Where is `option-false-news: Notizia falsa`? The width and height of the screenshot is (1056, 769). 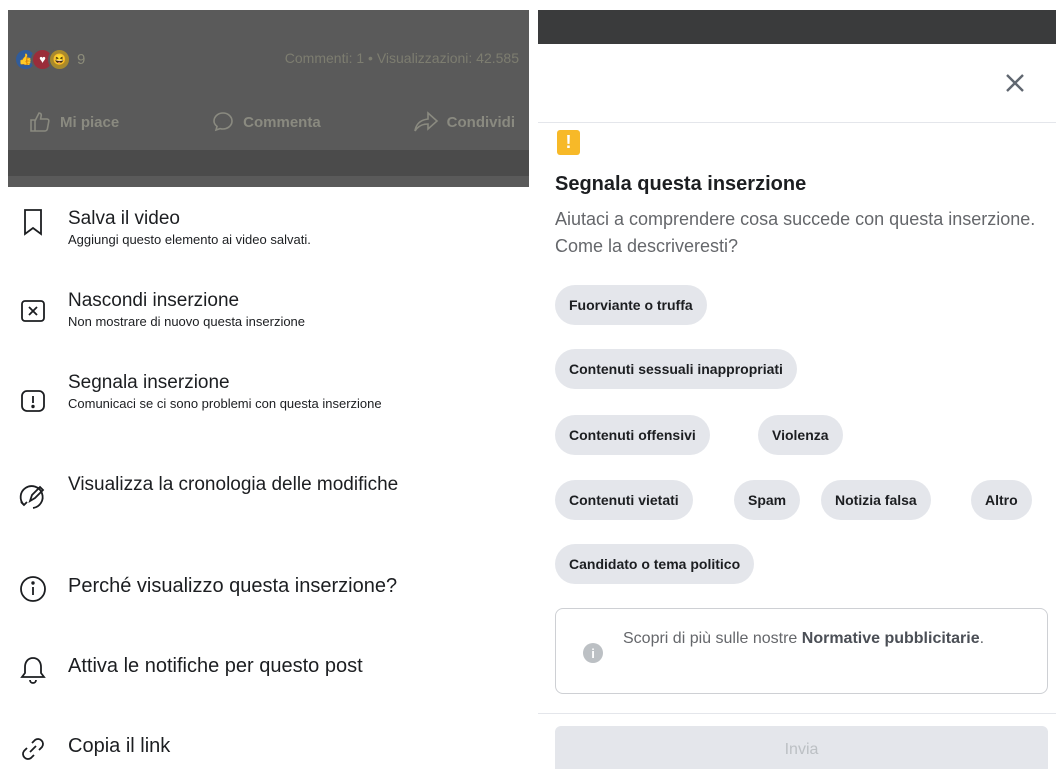 option-false-news: Notizia falsa is located at coordinates (876, 500).